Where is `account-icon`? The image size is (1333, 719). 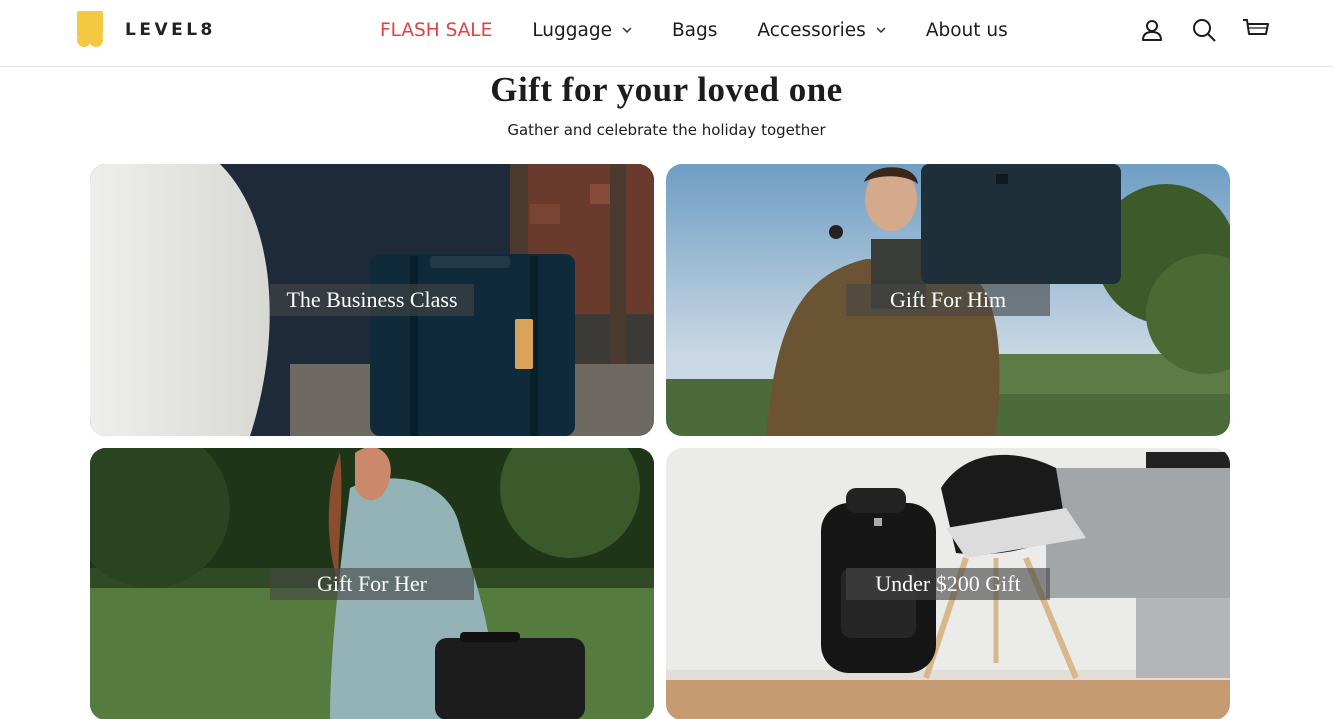
account-icon is located at coordinates (1152, 30).